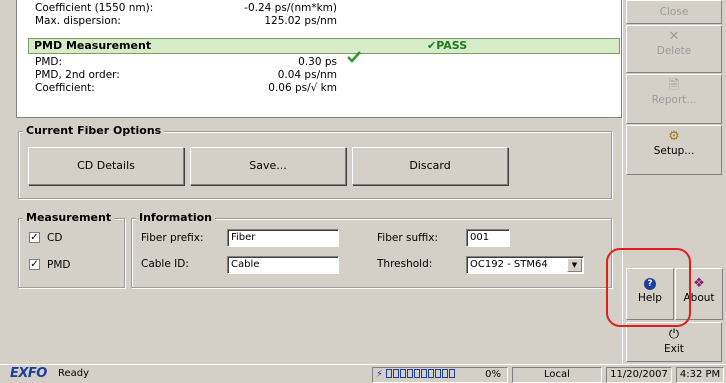 The height and width of the screenshot is (383, 726). What do you see at coordinates (65, 88) in the screenshot?
I see `pmd-coefficient-label: Coefficient:` at bounding box center [65, 88].